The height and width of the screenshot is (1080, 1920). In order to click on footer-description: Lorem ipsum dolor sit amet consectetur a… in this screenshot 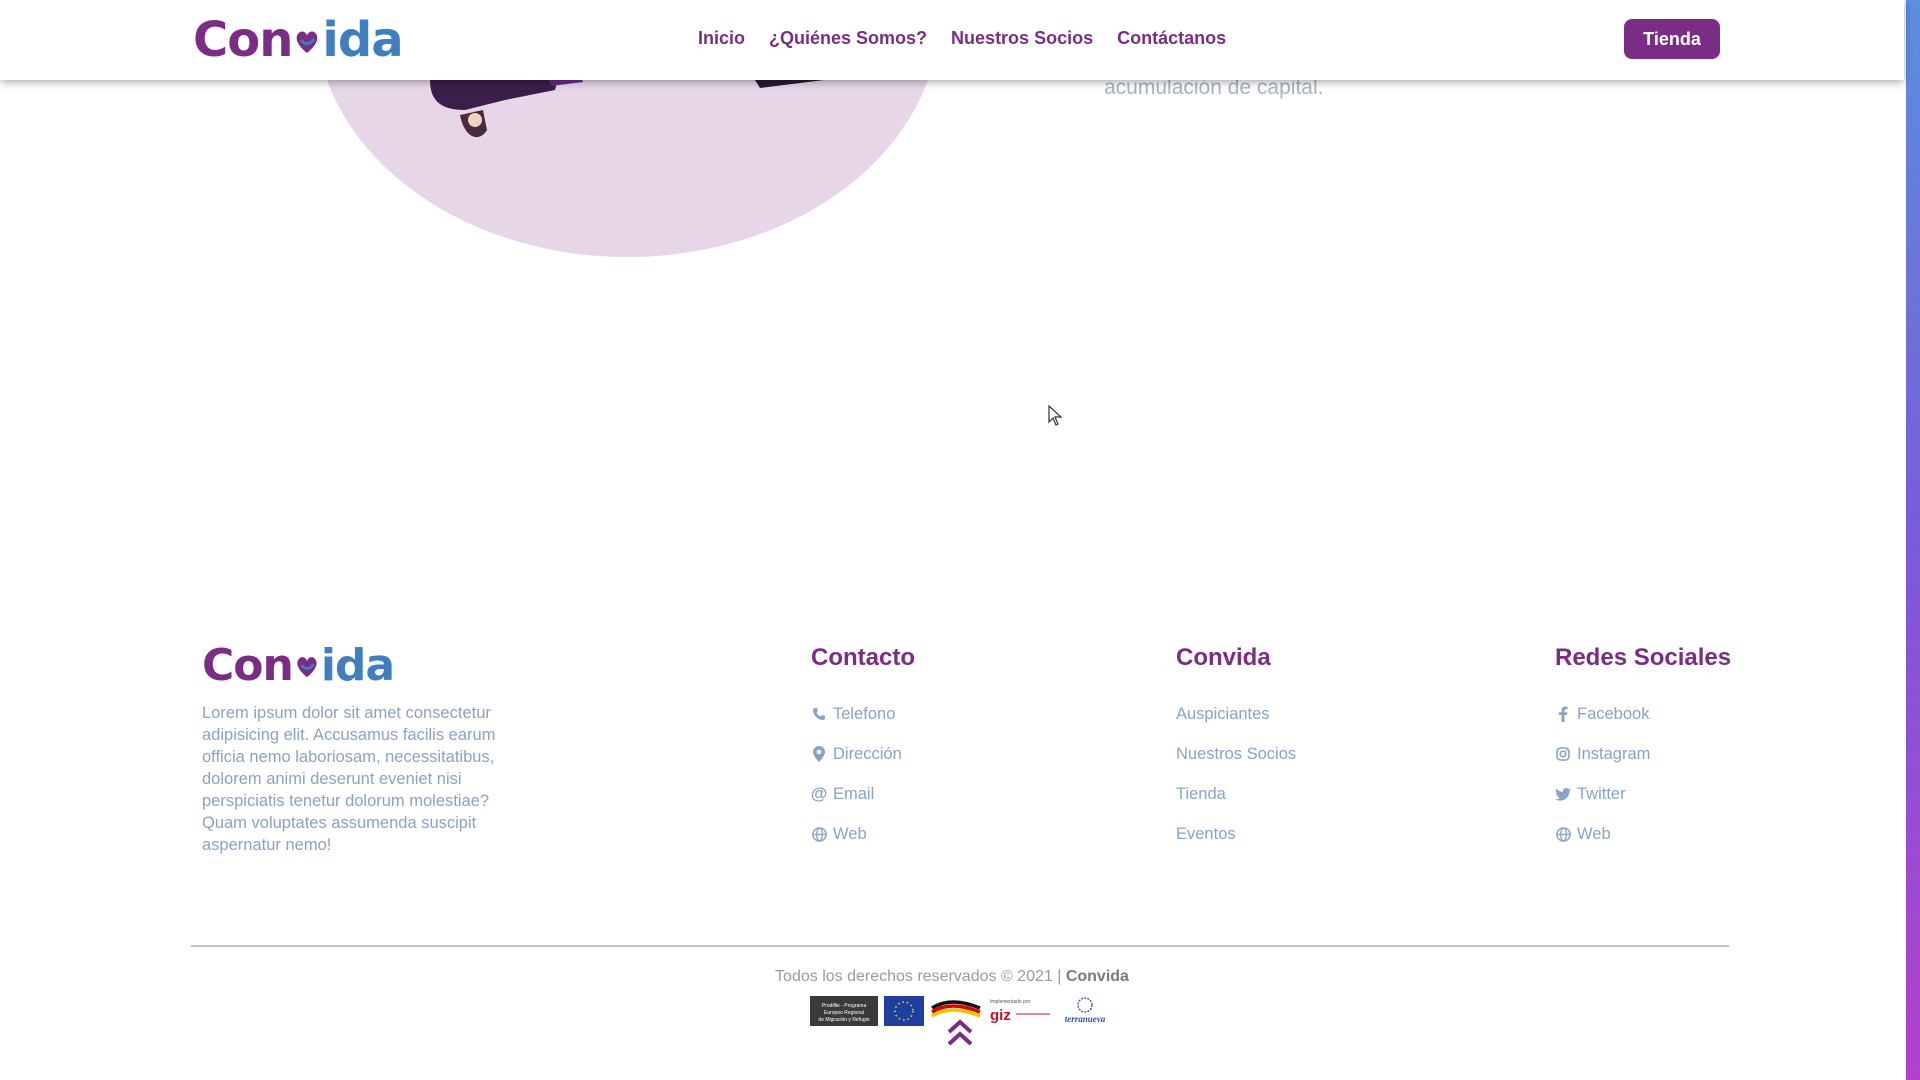, I will do `click(349, 779)`.